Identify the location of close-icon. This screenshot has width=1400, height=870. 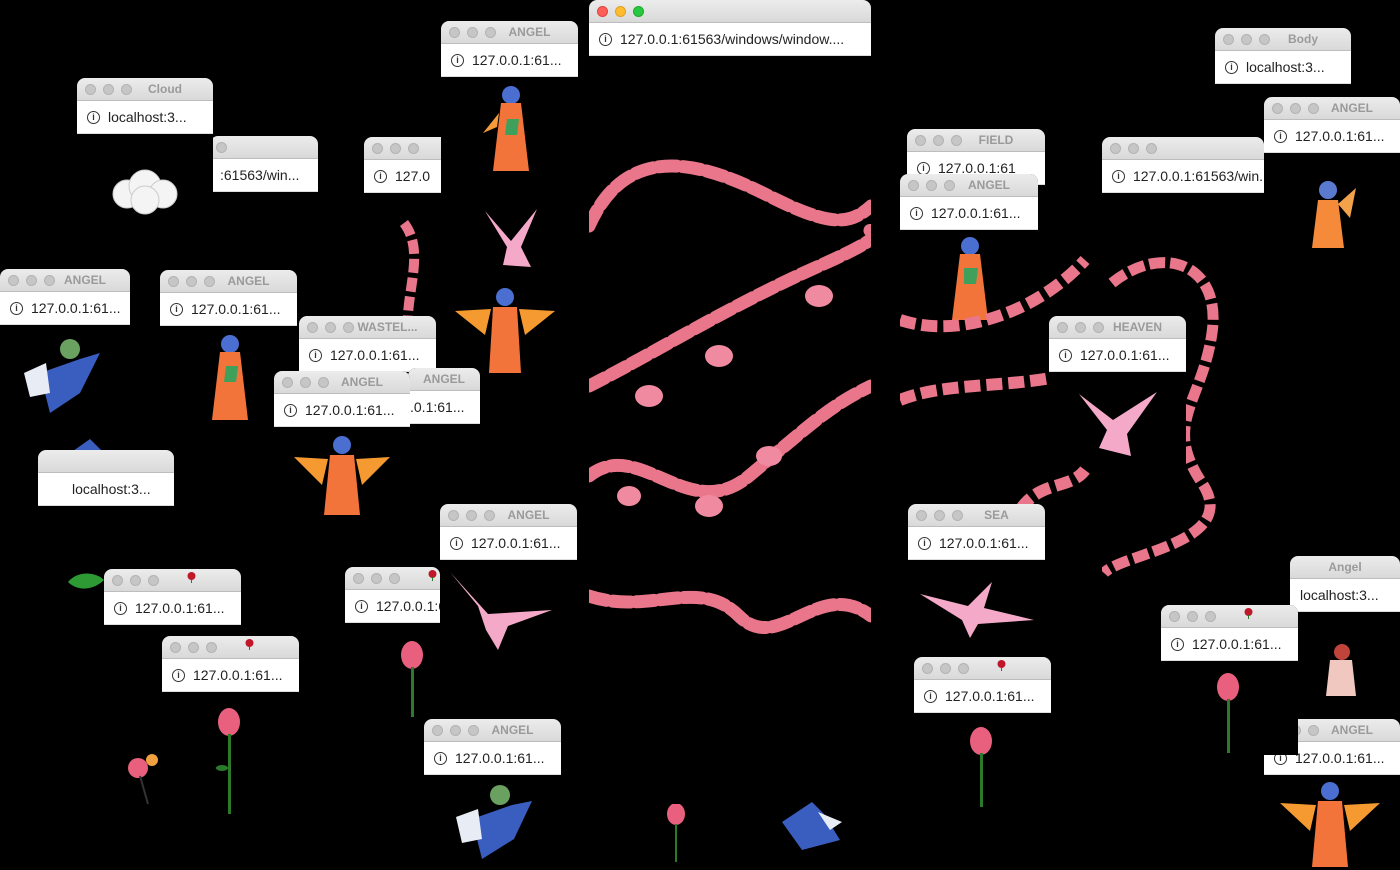
(602, 11).